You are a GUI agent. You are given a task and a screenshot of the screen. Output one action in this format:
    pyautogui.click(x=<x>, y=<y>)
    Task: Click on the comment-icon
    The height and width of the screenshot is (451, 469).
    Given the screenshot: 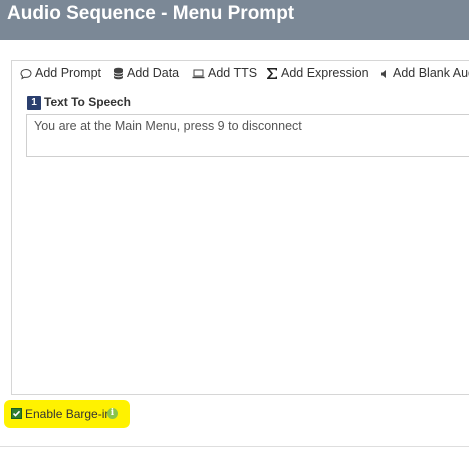 What is the action you would take?
    pyautogui.click(x=26, y=73)
    